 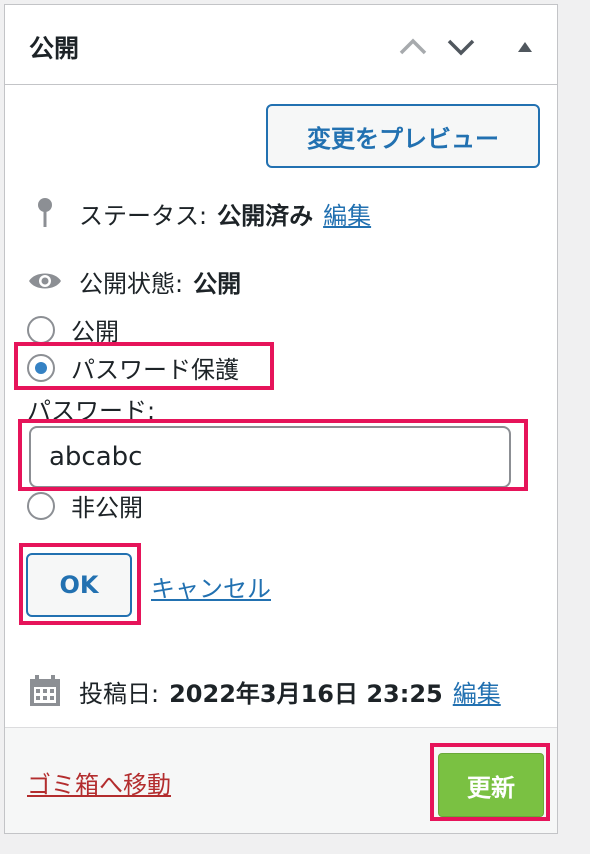 What do you see at coordinates (91, 411) in the screenshot?
I see `password-label: パスワード:` at bounding box center [91, 411].